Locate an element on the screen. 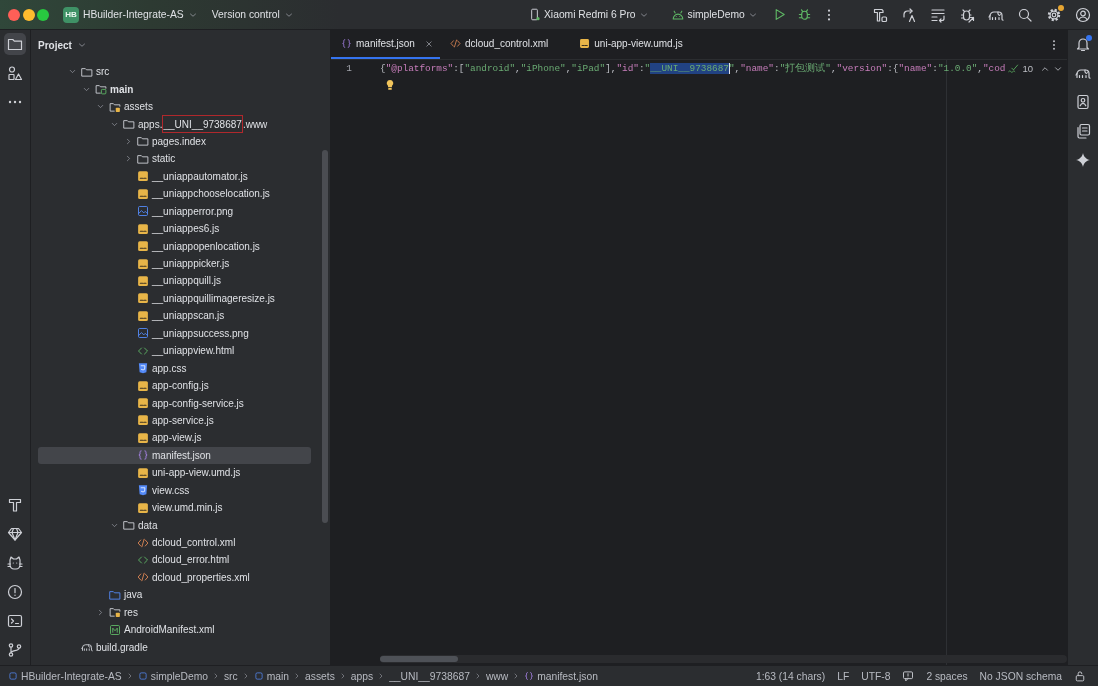 The image size is (1098, 686). tree-item: __uniapperror.png is located at coordinates (174, 211).